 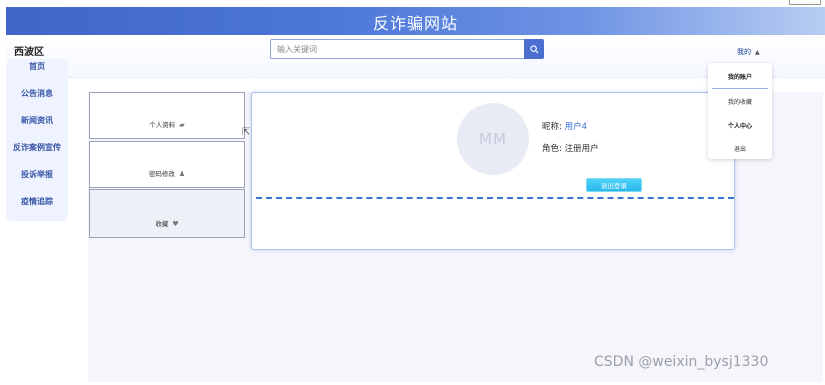 What do you see at coordinates (495, 198) in the screenshot?
I see `dashed-divider` at bounding box center [495, 198].